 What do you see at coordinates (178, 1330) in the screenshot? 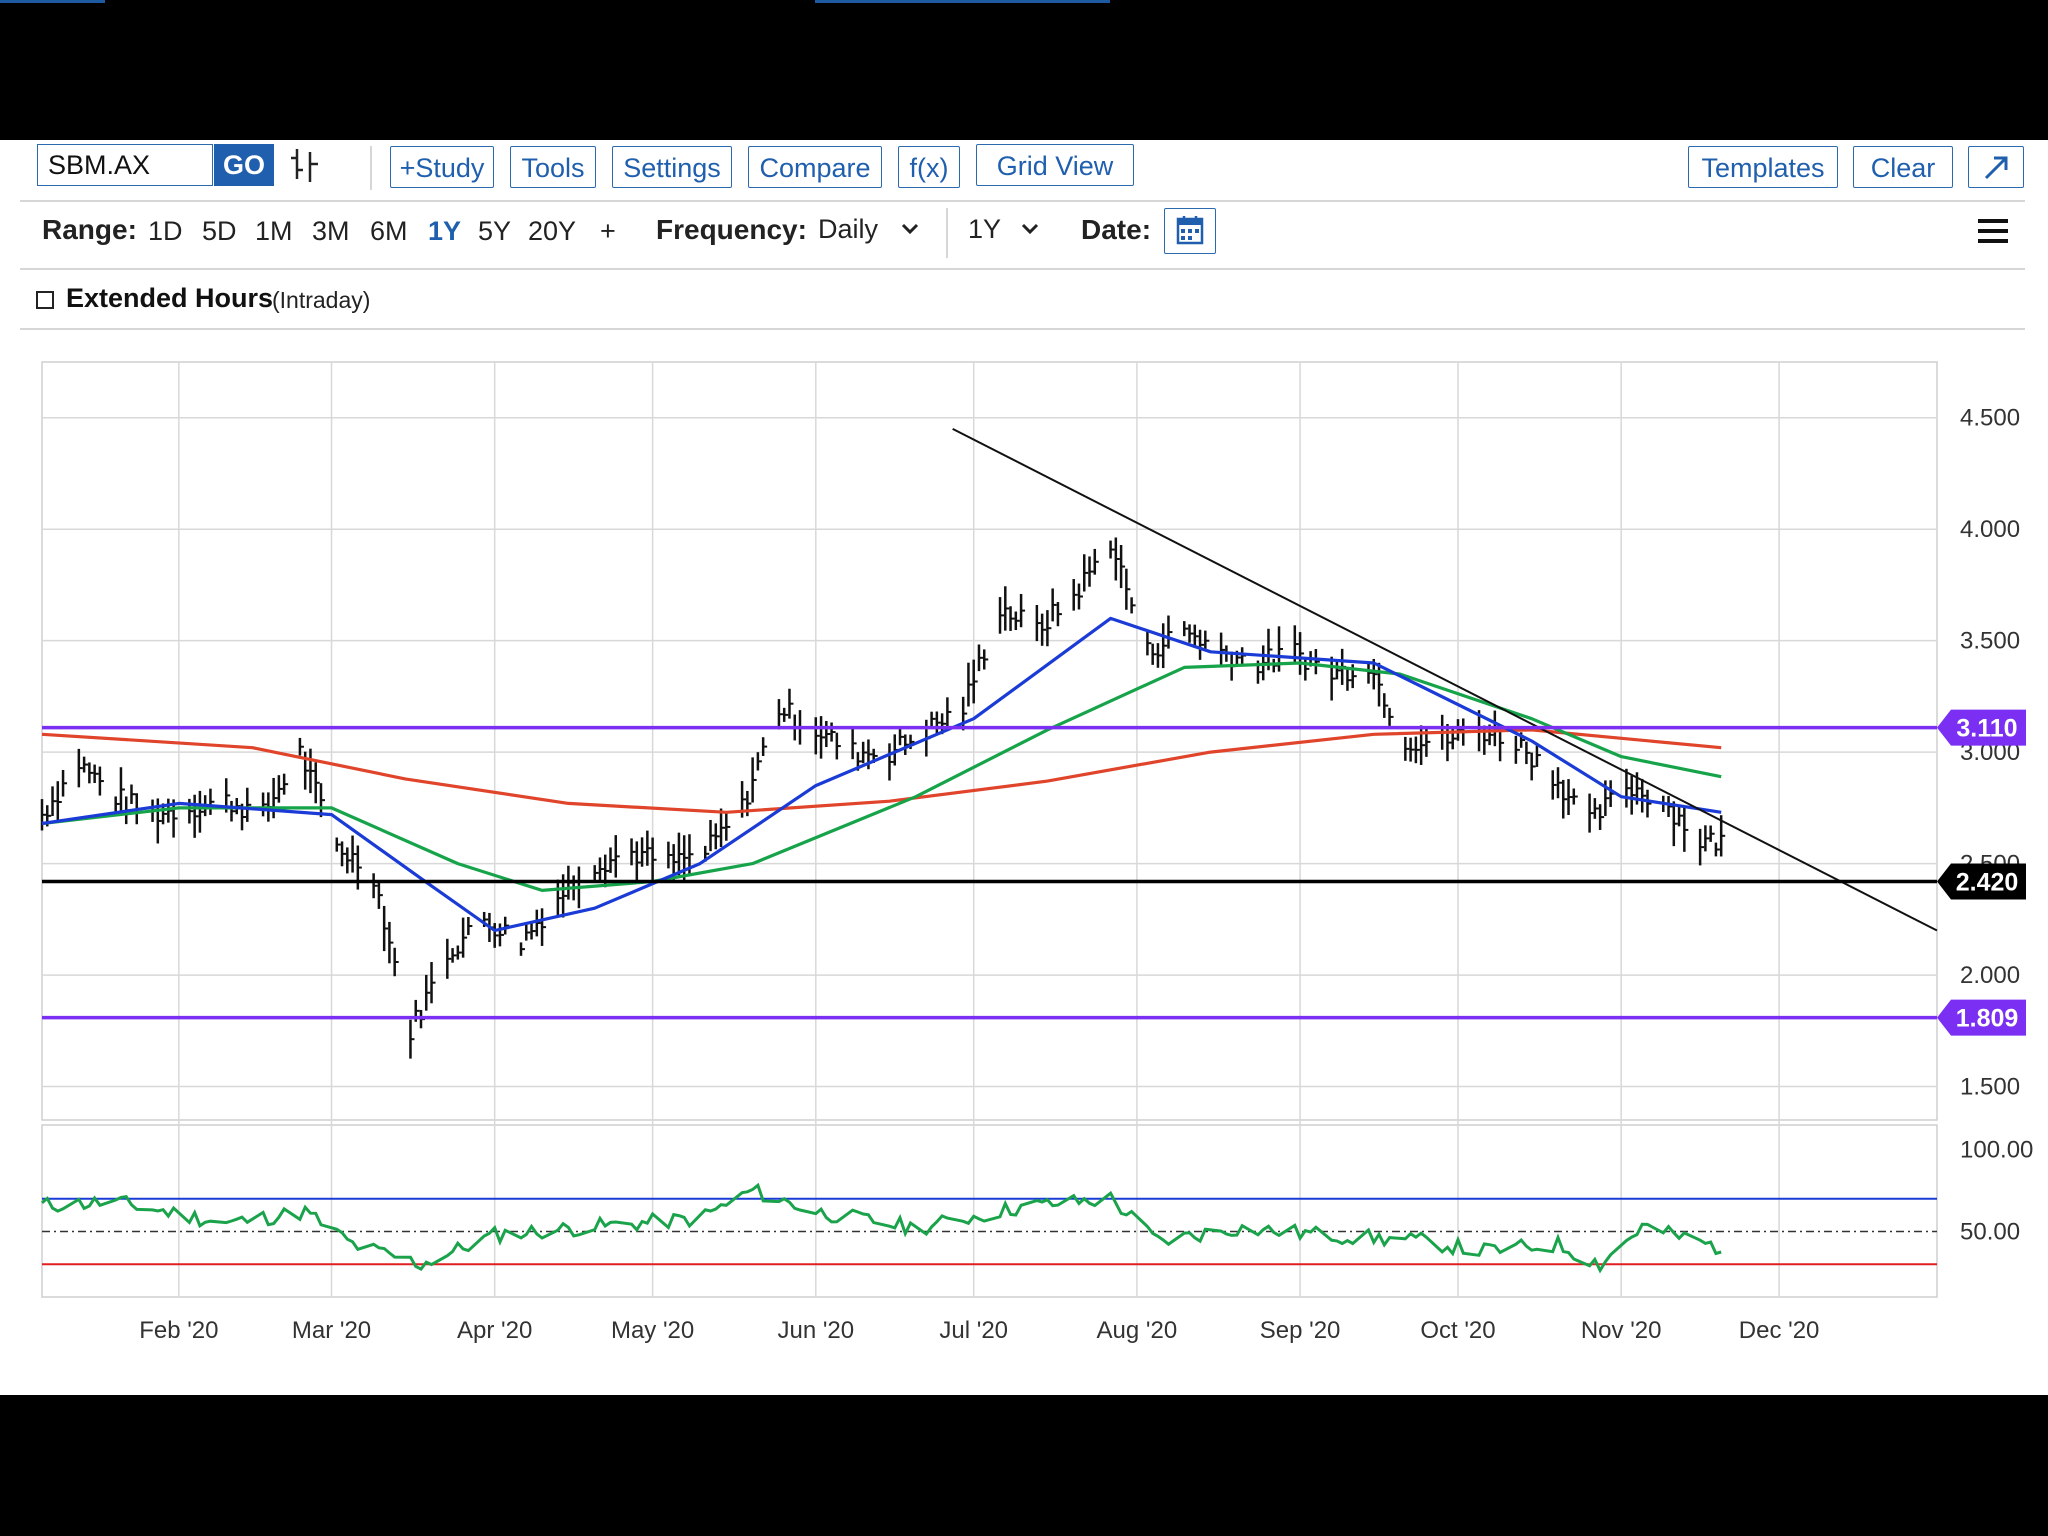
I see `x-tick-label: Feb '20` at bounding box center [178, 1330].